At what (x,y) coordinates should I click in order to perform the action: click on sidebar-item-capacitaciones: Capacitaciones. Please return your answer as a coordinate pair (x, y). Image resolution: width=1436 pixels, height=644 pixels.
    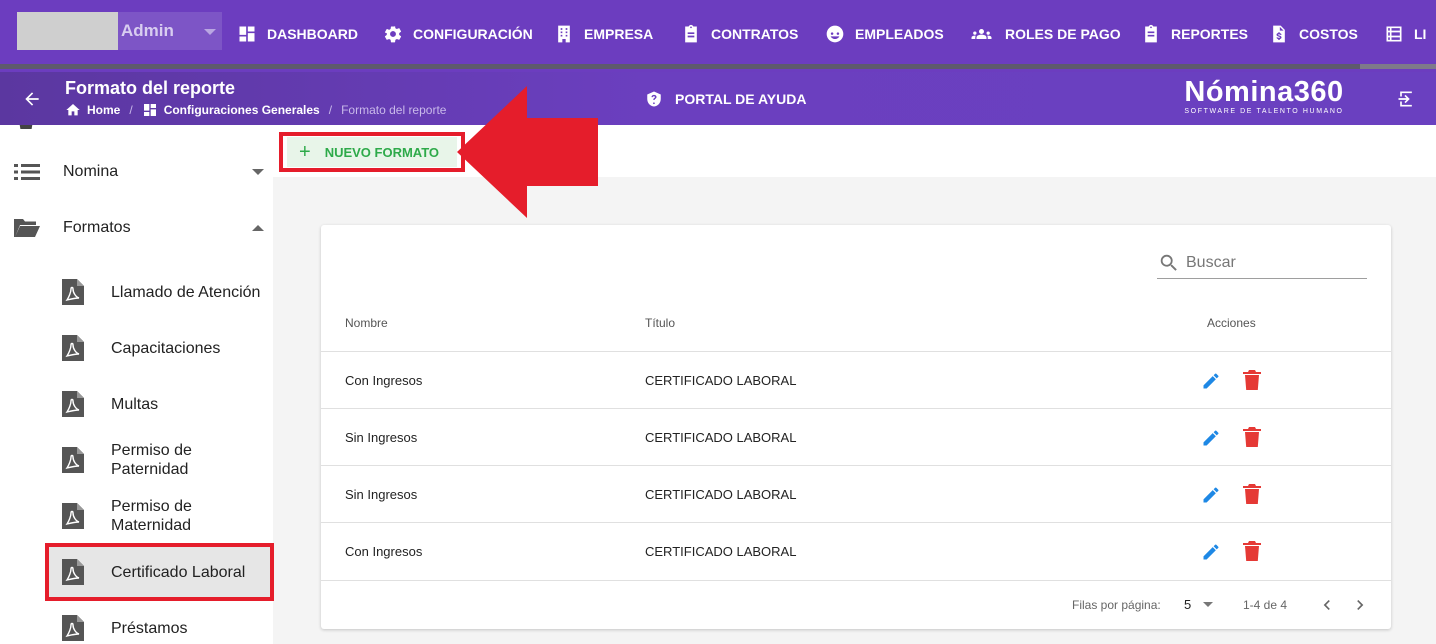
    Looking at the image, I should click on (159, 348).